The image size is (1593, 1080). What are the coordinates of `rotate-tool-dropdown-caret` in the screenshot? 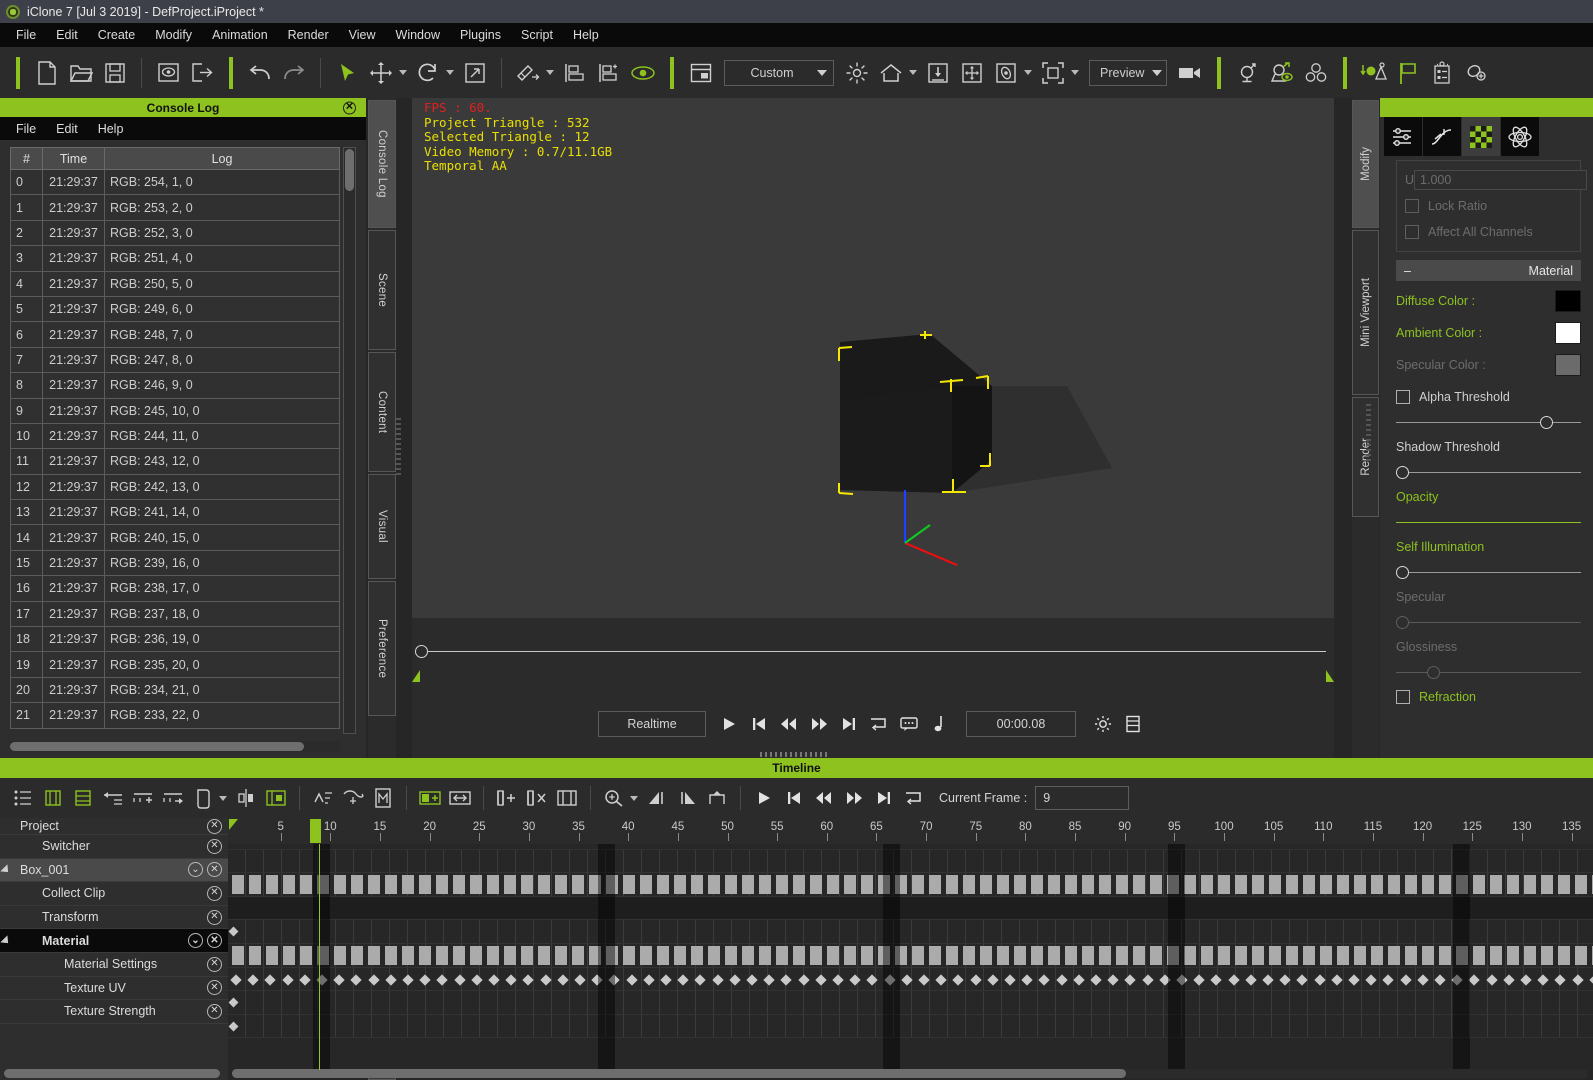 It's located at (450, 72).